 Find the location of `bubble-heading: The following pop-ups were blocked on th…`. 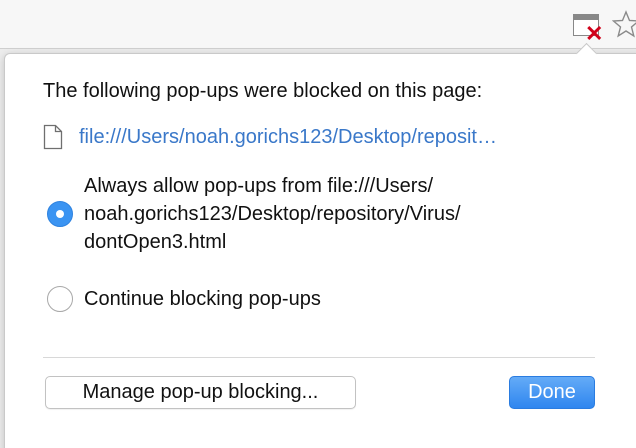

bubble-heading: The following pop-ups were blocked on th… is located at coordinates (263, 91).